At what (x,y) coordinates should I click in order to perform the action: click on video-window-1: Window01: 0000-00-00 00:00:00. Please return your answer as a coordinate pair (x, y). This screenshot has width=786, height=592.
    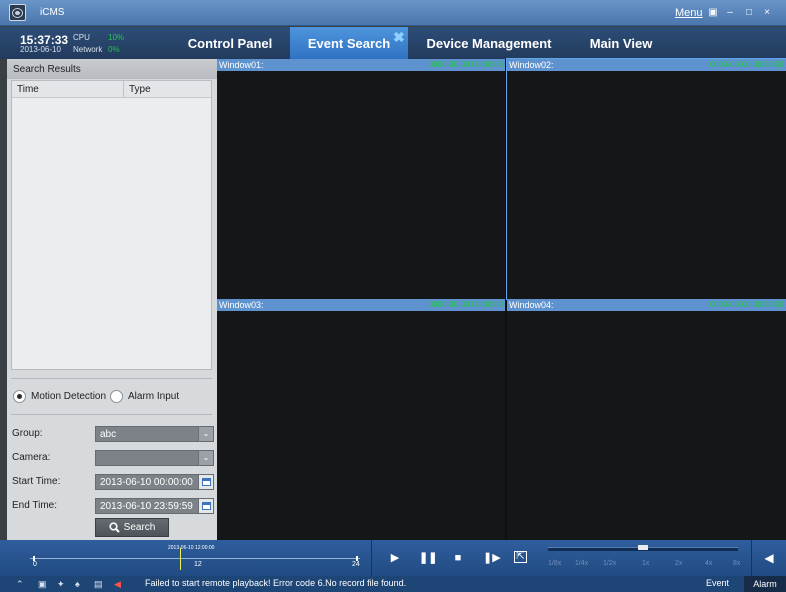
    Looking at the image, I should click on (361, 179).